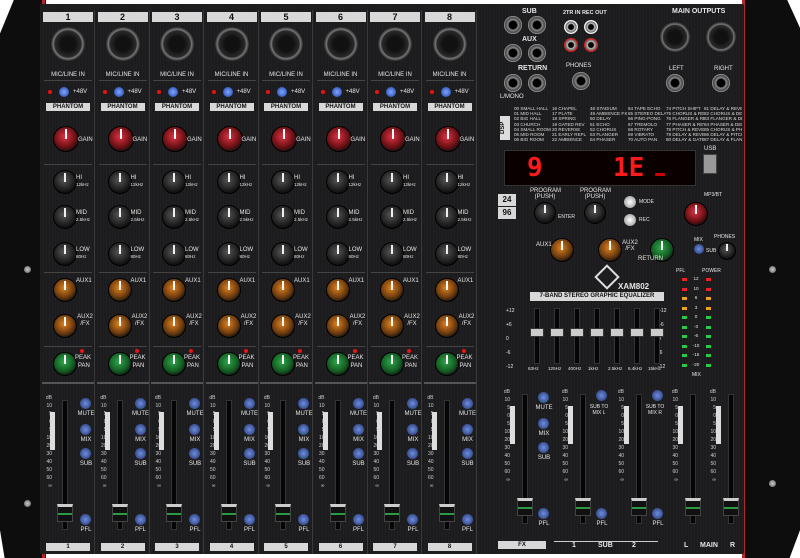 This screenshot has height=558, width=800. What do you see at coordinates (693, 507) in the screenshot?
I see `main-left-master-fader` at bounding box center [693, 507].